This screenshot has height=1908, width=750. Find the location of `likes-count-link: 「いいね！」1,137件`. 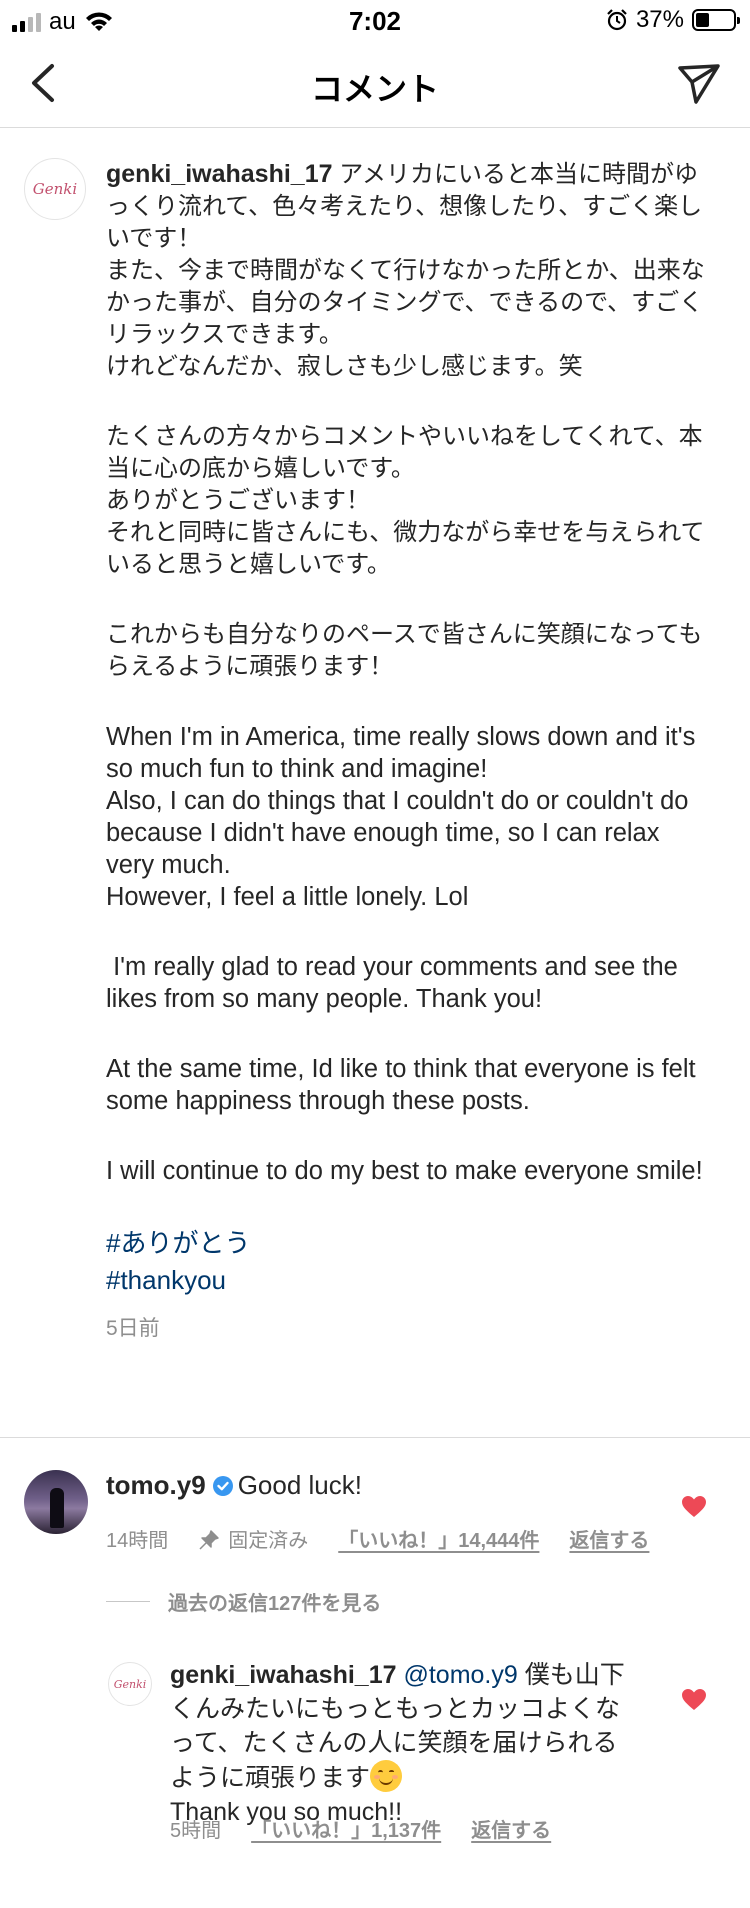

likes-count-link: 「いいね！」1,137件 is located at coordinates (346, 1828).